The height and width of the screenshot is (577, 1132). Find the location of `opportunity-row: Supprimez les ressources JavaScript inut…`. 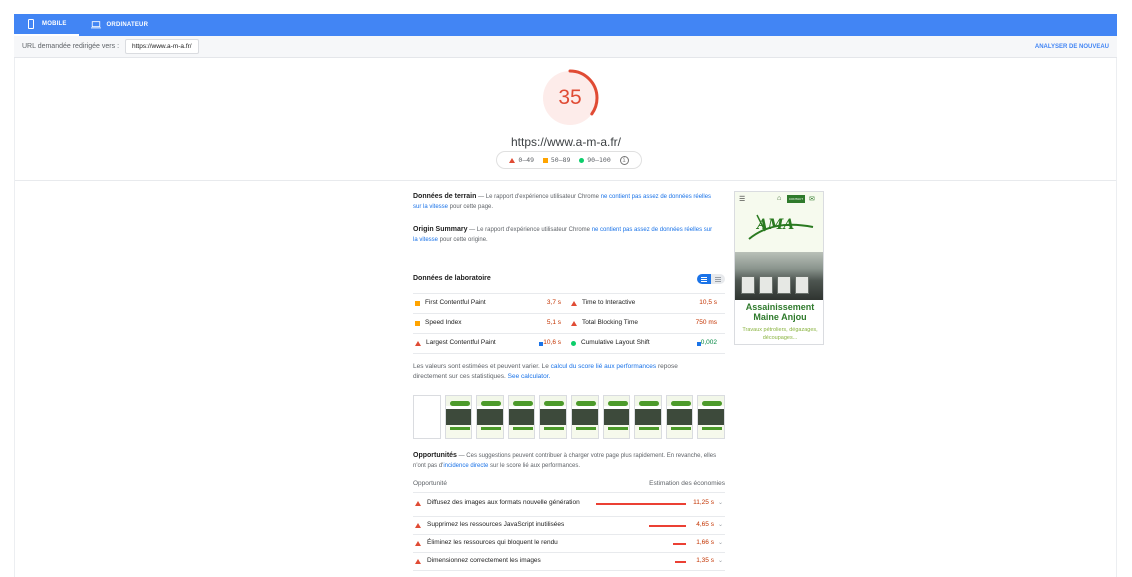

opportunity-row: Supprimez les ressources JavaScript inut… is located at coordinates (569, 526).